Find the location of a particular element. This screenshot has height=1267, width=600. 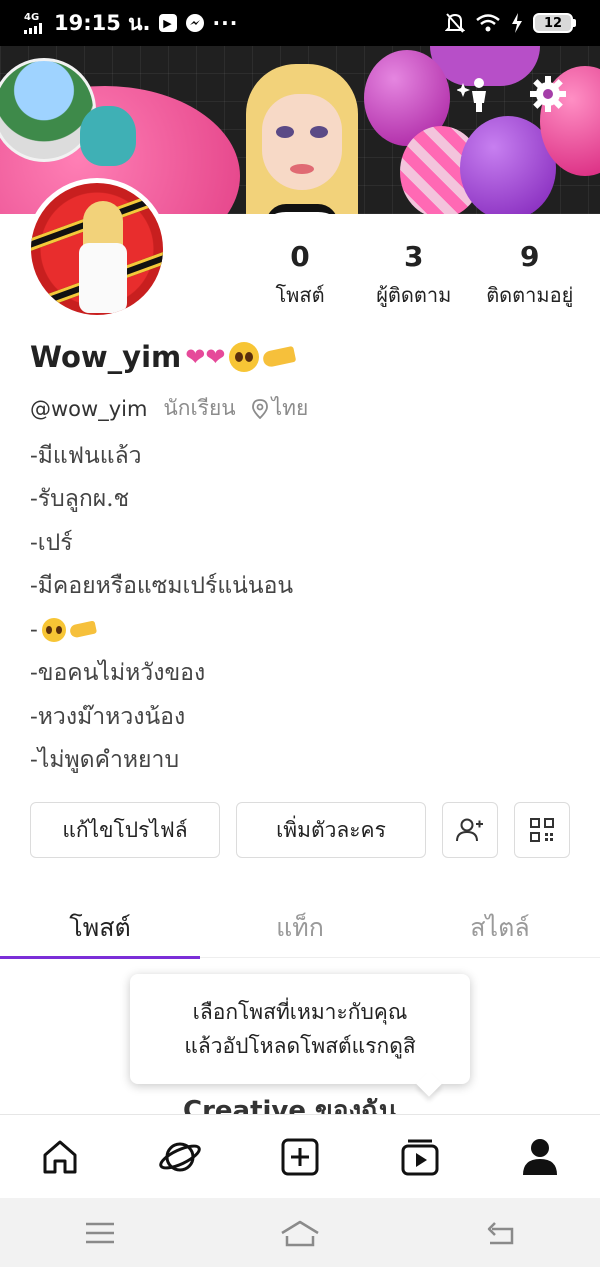

bio-line: -ไม่พูดคำหยาบ is located at coordinates (105, 760).